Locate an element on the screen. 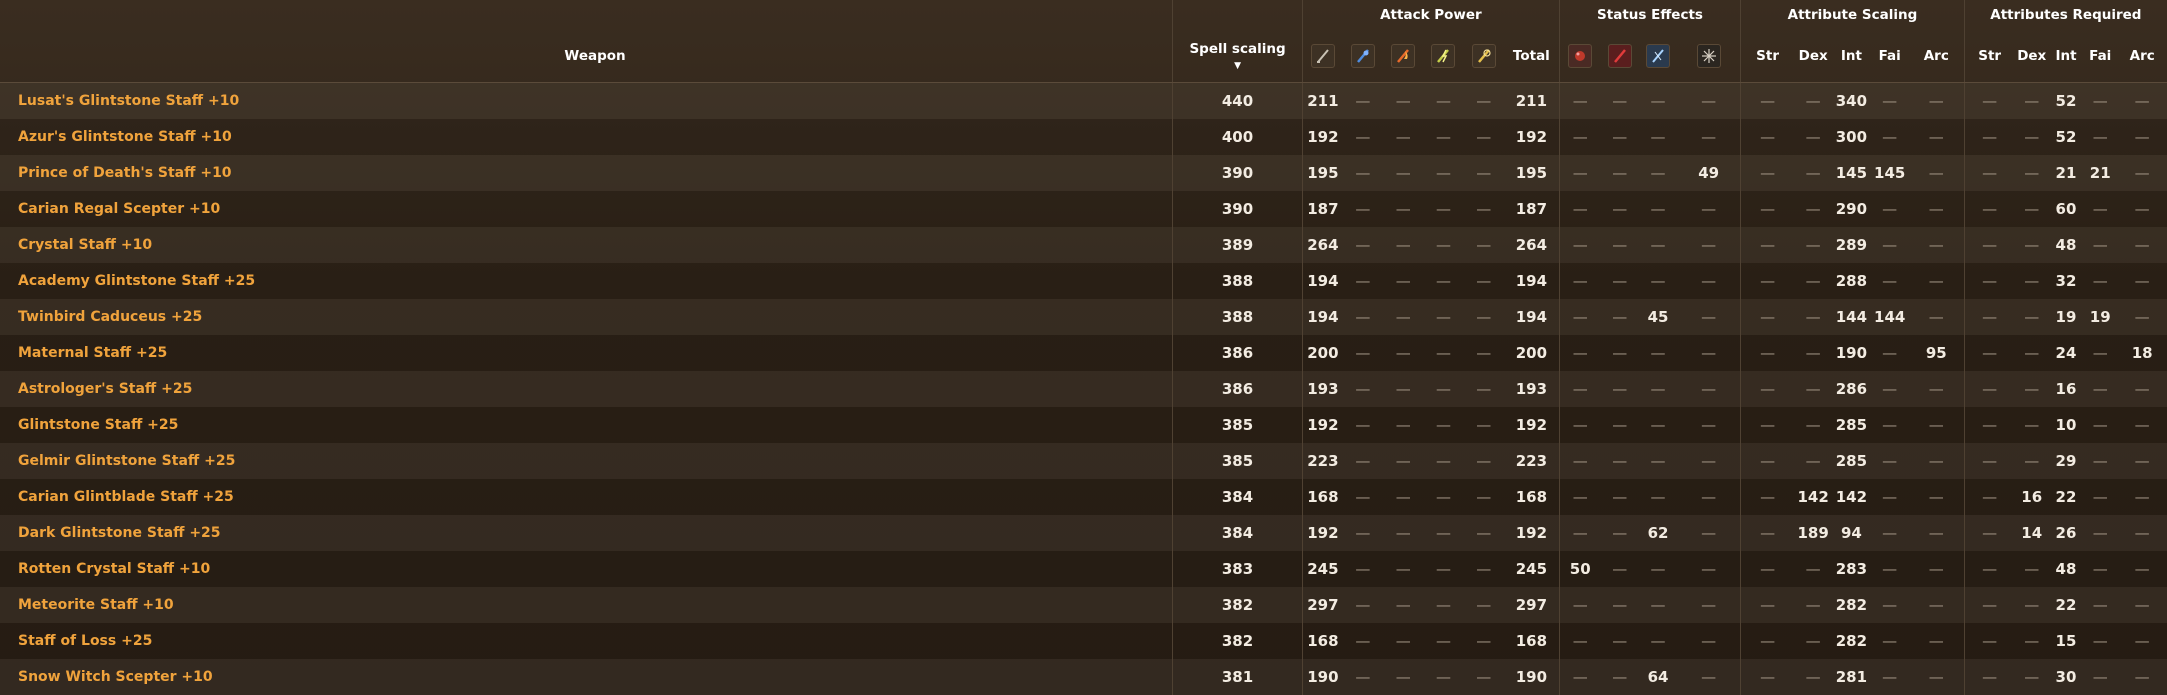  status-effect-2-value: — is located at coordinates (1620, 316).